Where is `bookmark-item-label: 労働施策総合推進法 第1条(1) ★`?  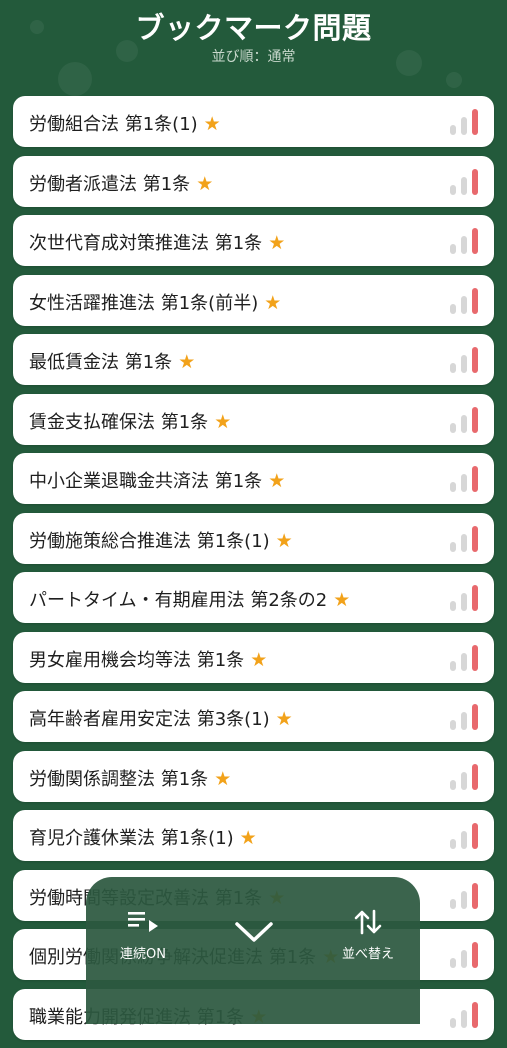
bookmark-item-label: 労働施策総合推進法 第1条(1) ★ is located at coordinates (161, 540).